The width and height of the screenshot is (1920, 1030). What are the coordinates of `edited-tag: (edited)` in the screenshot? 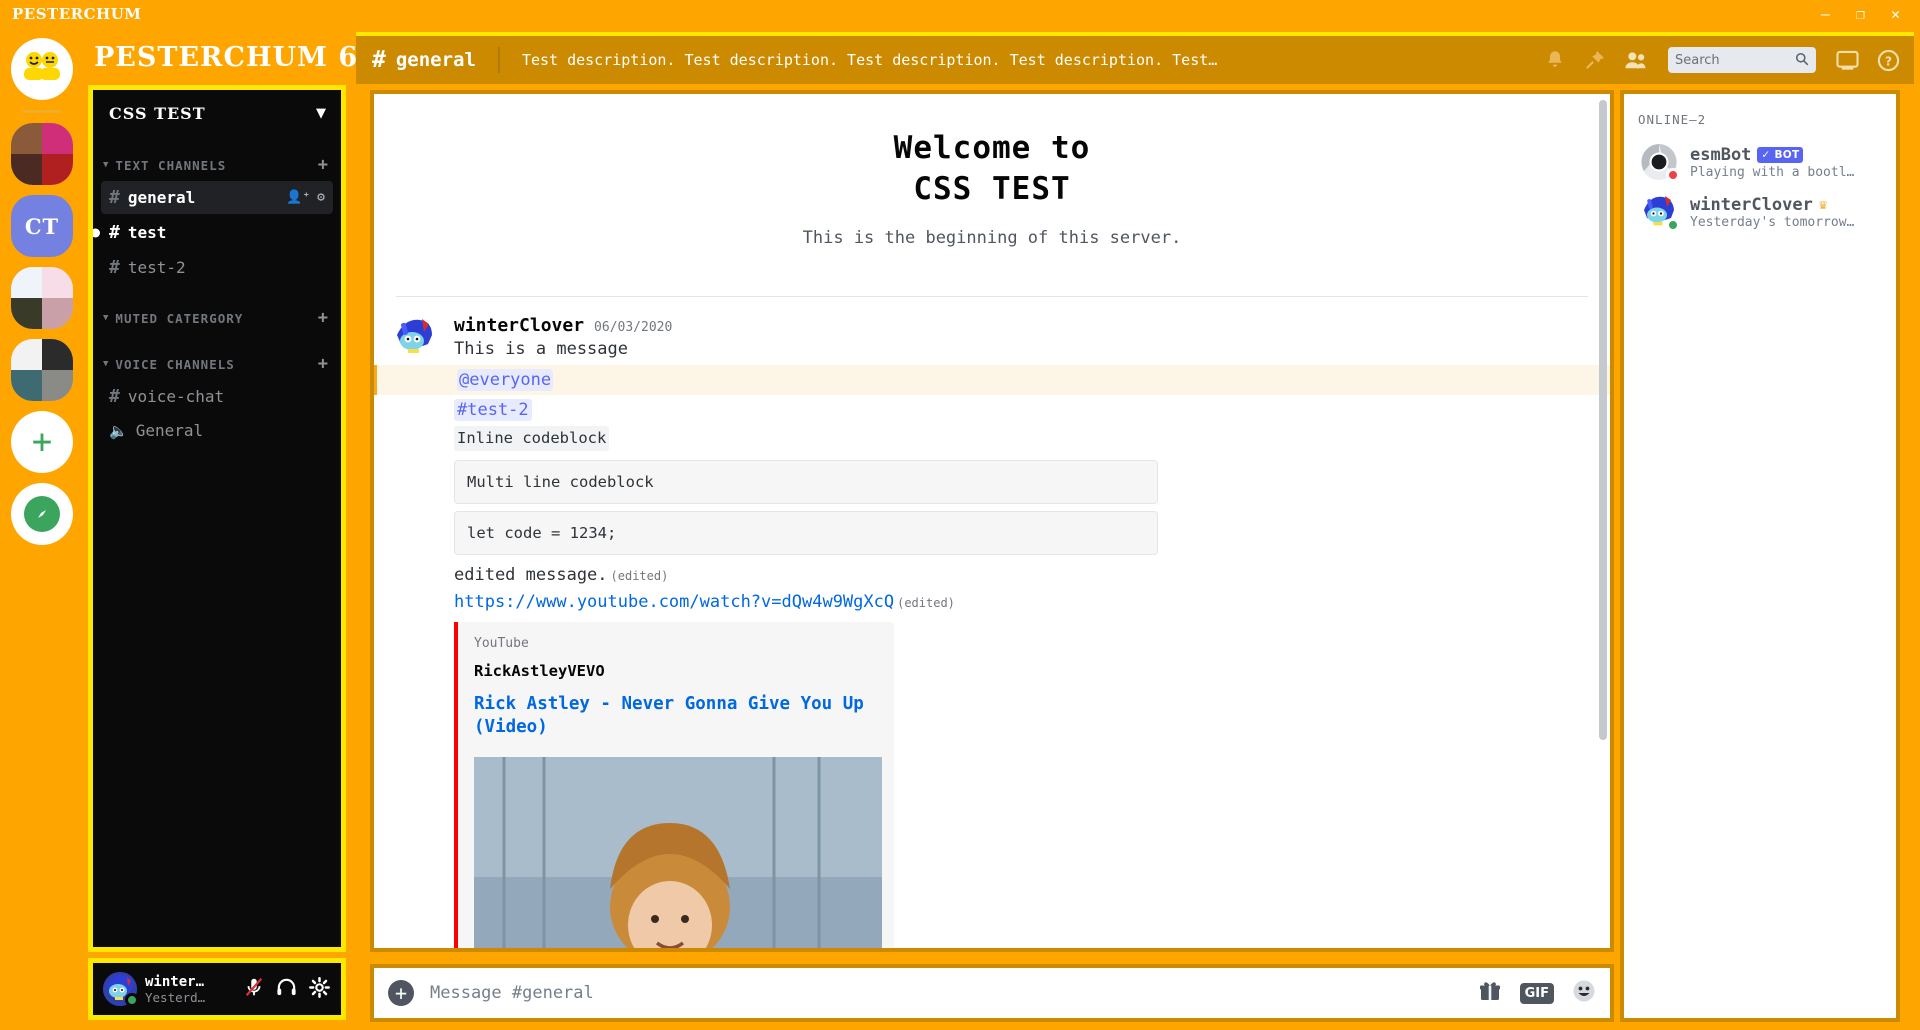 It's located at (926, 603).